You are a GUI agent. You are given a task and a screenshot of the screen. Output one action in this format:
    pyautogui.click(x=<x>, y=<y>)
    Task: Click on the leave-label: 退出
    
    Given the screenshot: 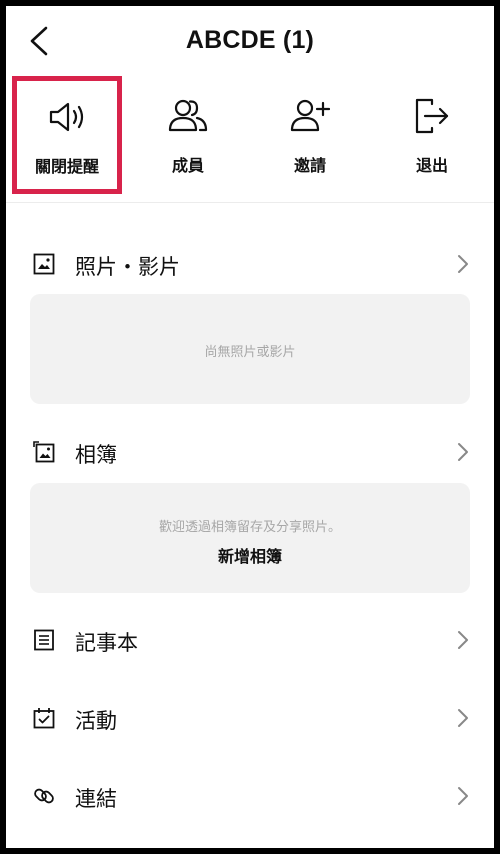 What is the action you would take?
    pyautogui.click(x=431, y=165)
    